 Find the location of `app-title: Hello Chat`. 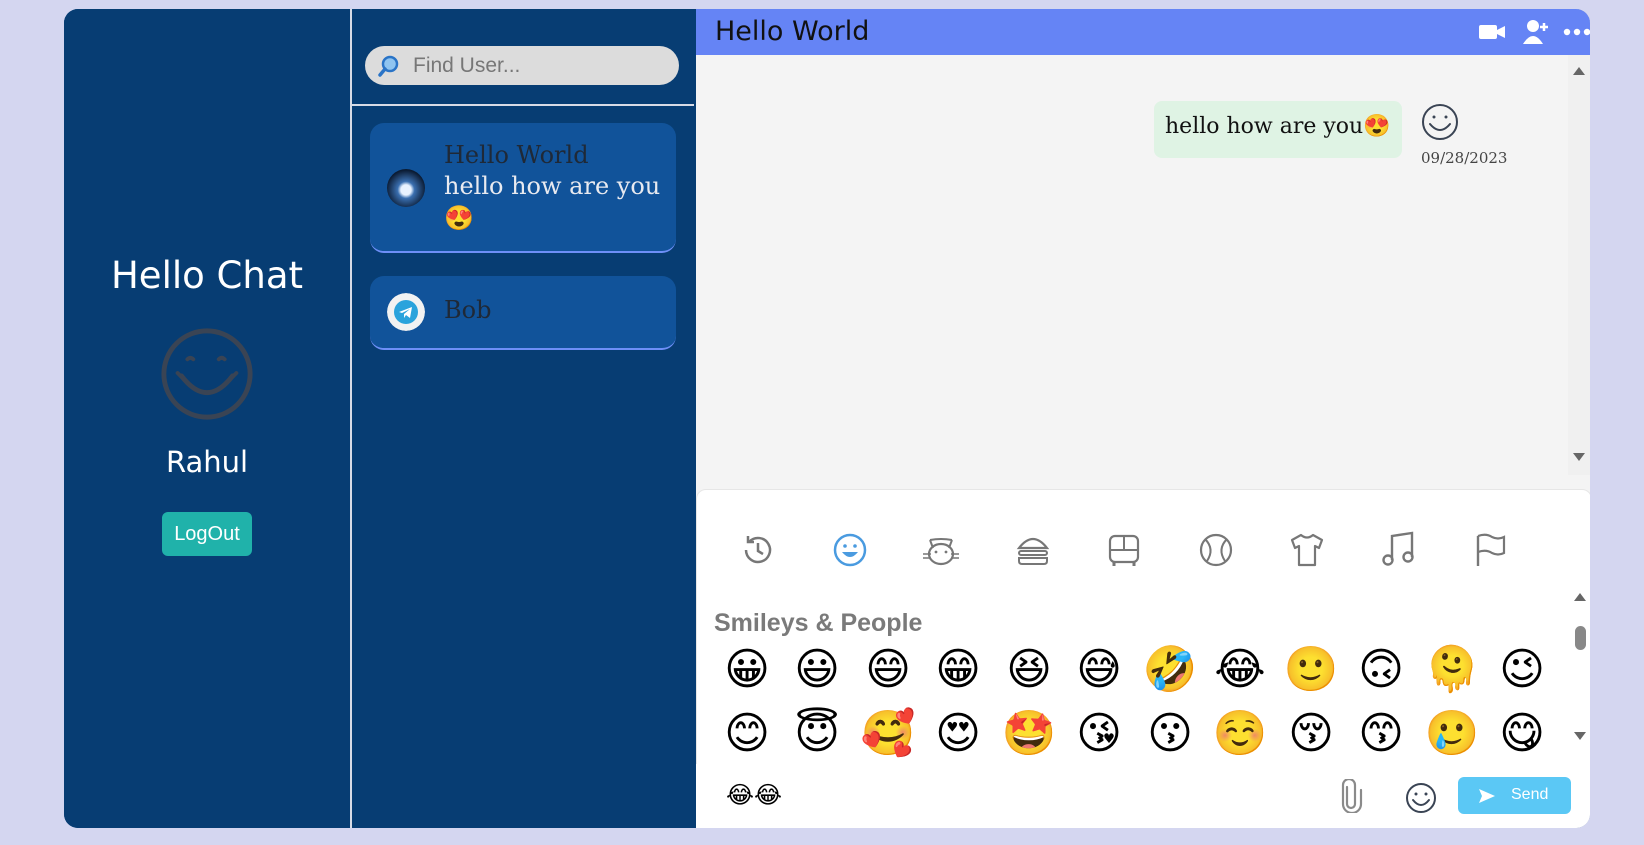

app-title: Hello Chat is located at coordinates (206, 275).